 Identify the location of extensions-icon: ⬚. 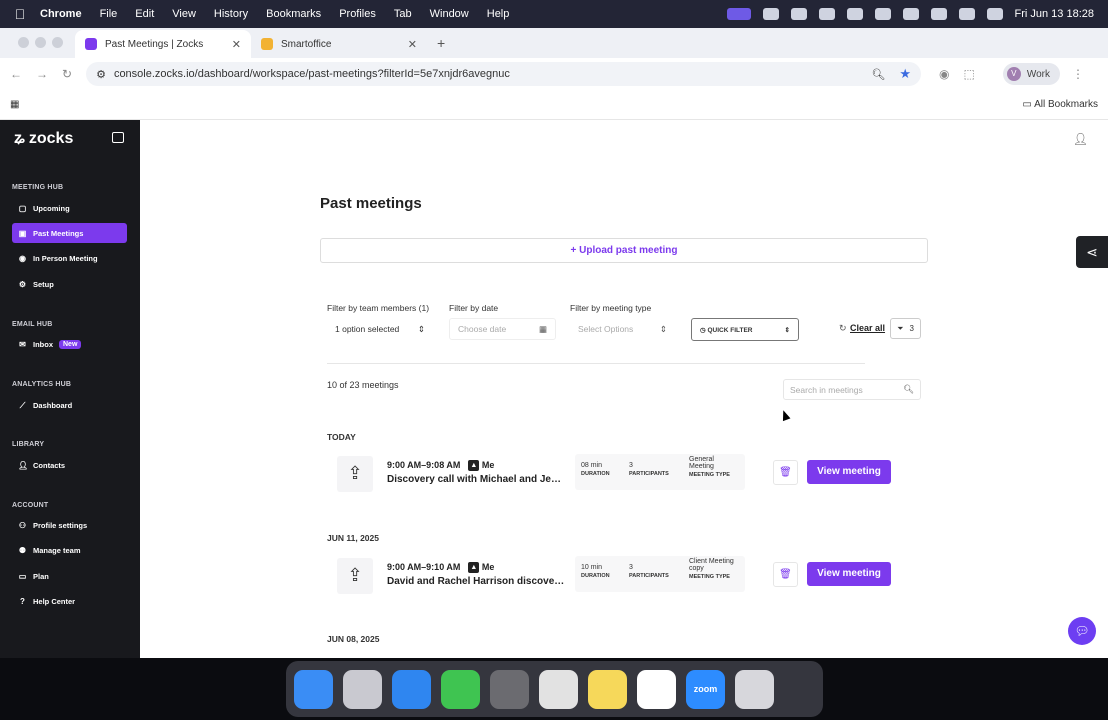
(969, 74).